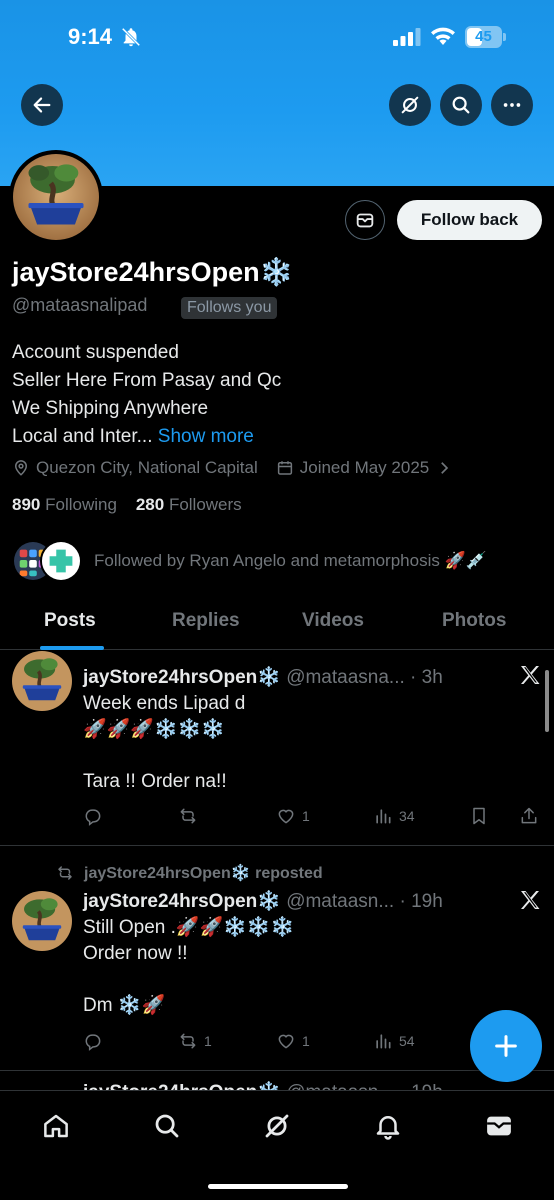 The image size is (554, 1200). I want to click on bonsai-avatar-image, so click(56, 197).